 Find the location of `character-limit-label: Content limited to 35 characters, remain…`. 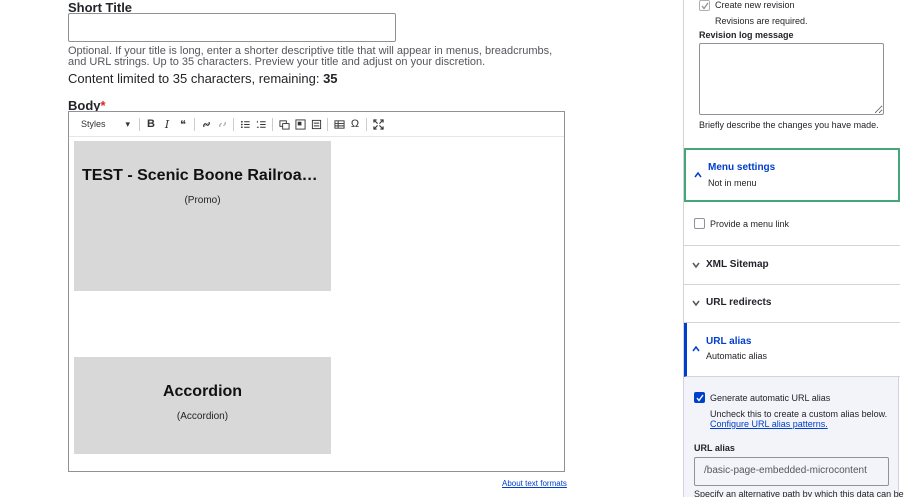

character-limit-label: Content limited to 35 characters, remain… is located at coordinates (196, 78).